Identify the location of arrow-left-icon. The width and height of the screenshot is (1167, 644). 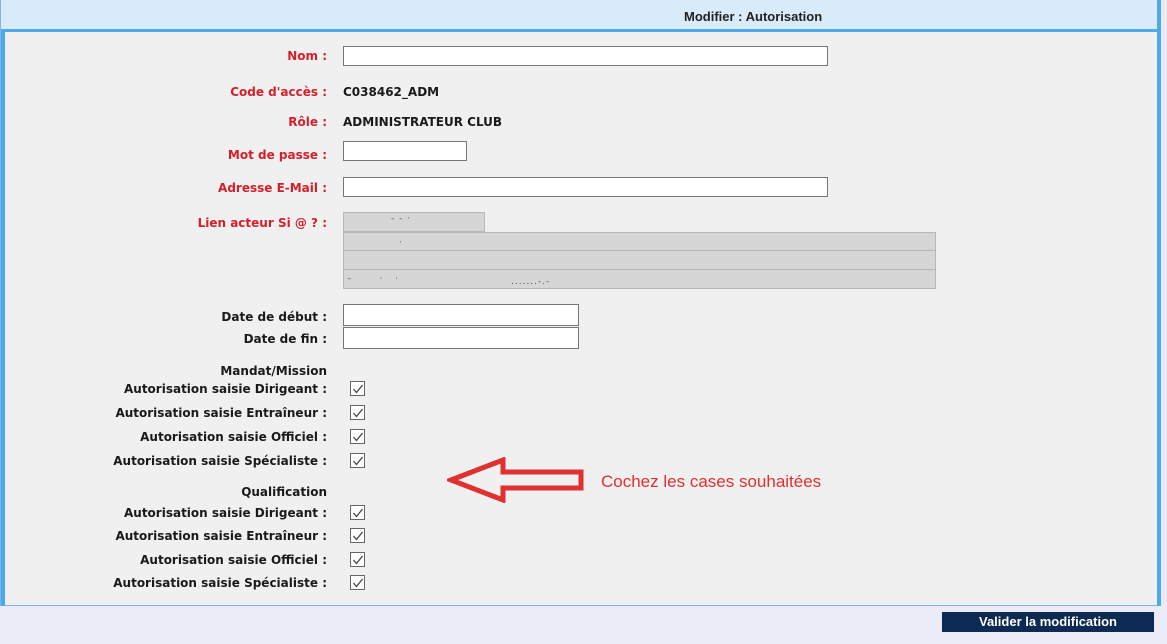
(515, 480).